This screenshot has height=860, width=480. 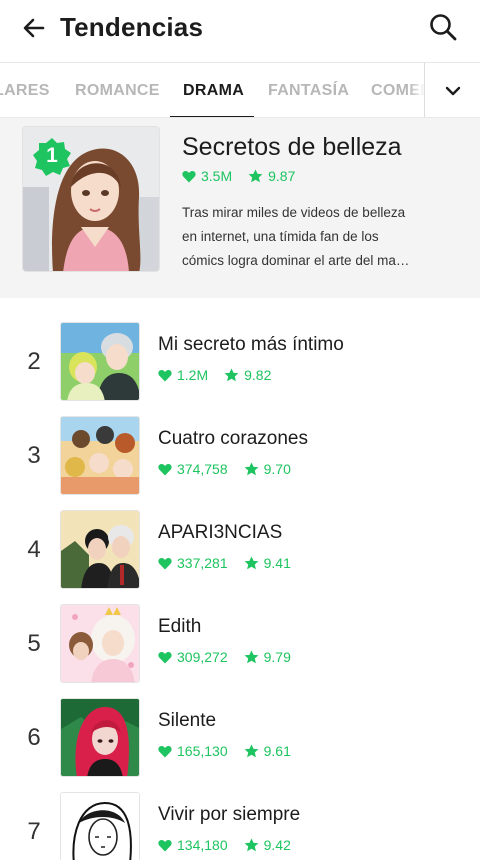 What do you see at coordinates (308, 90) in the screenshot?
I see `tab-fantasia: FANTASÍA` at bounding box center [308, 90].